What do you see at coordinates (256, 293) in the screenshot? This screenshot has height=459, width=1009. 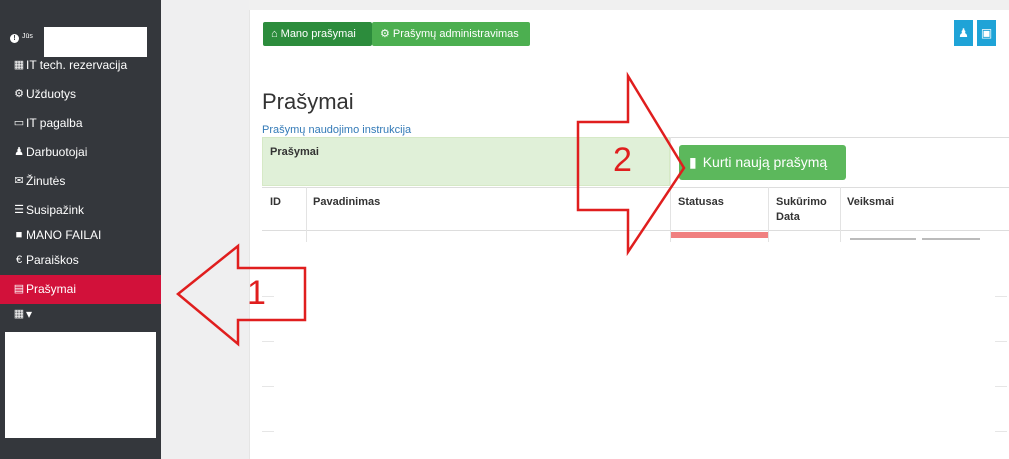 I see `annotation-number-1: 1` at bounding box center [256, 293].